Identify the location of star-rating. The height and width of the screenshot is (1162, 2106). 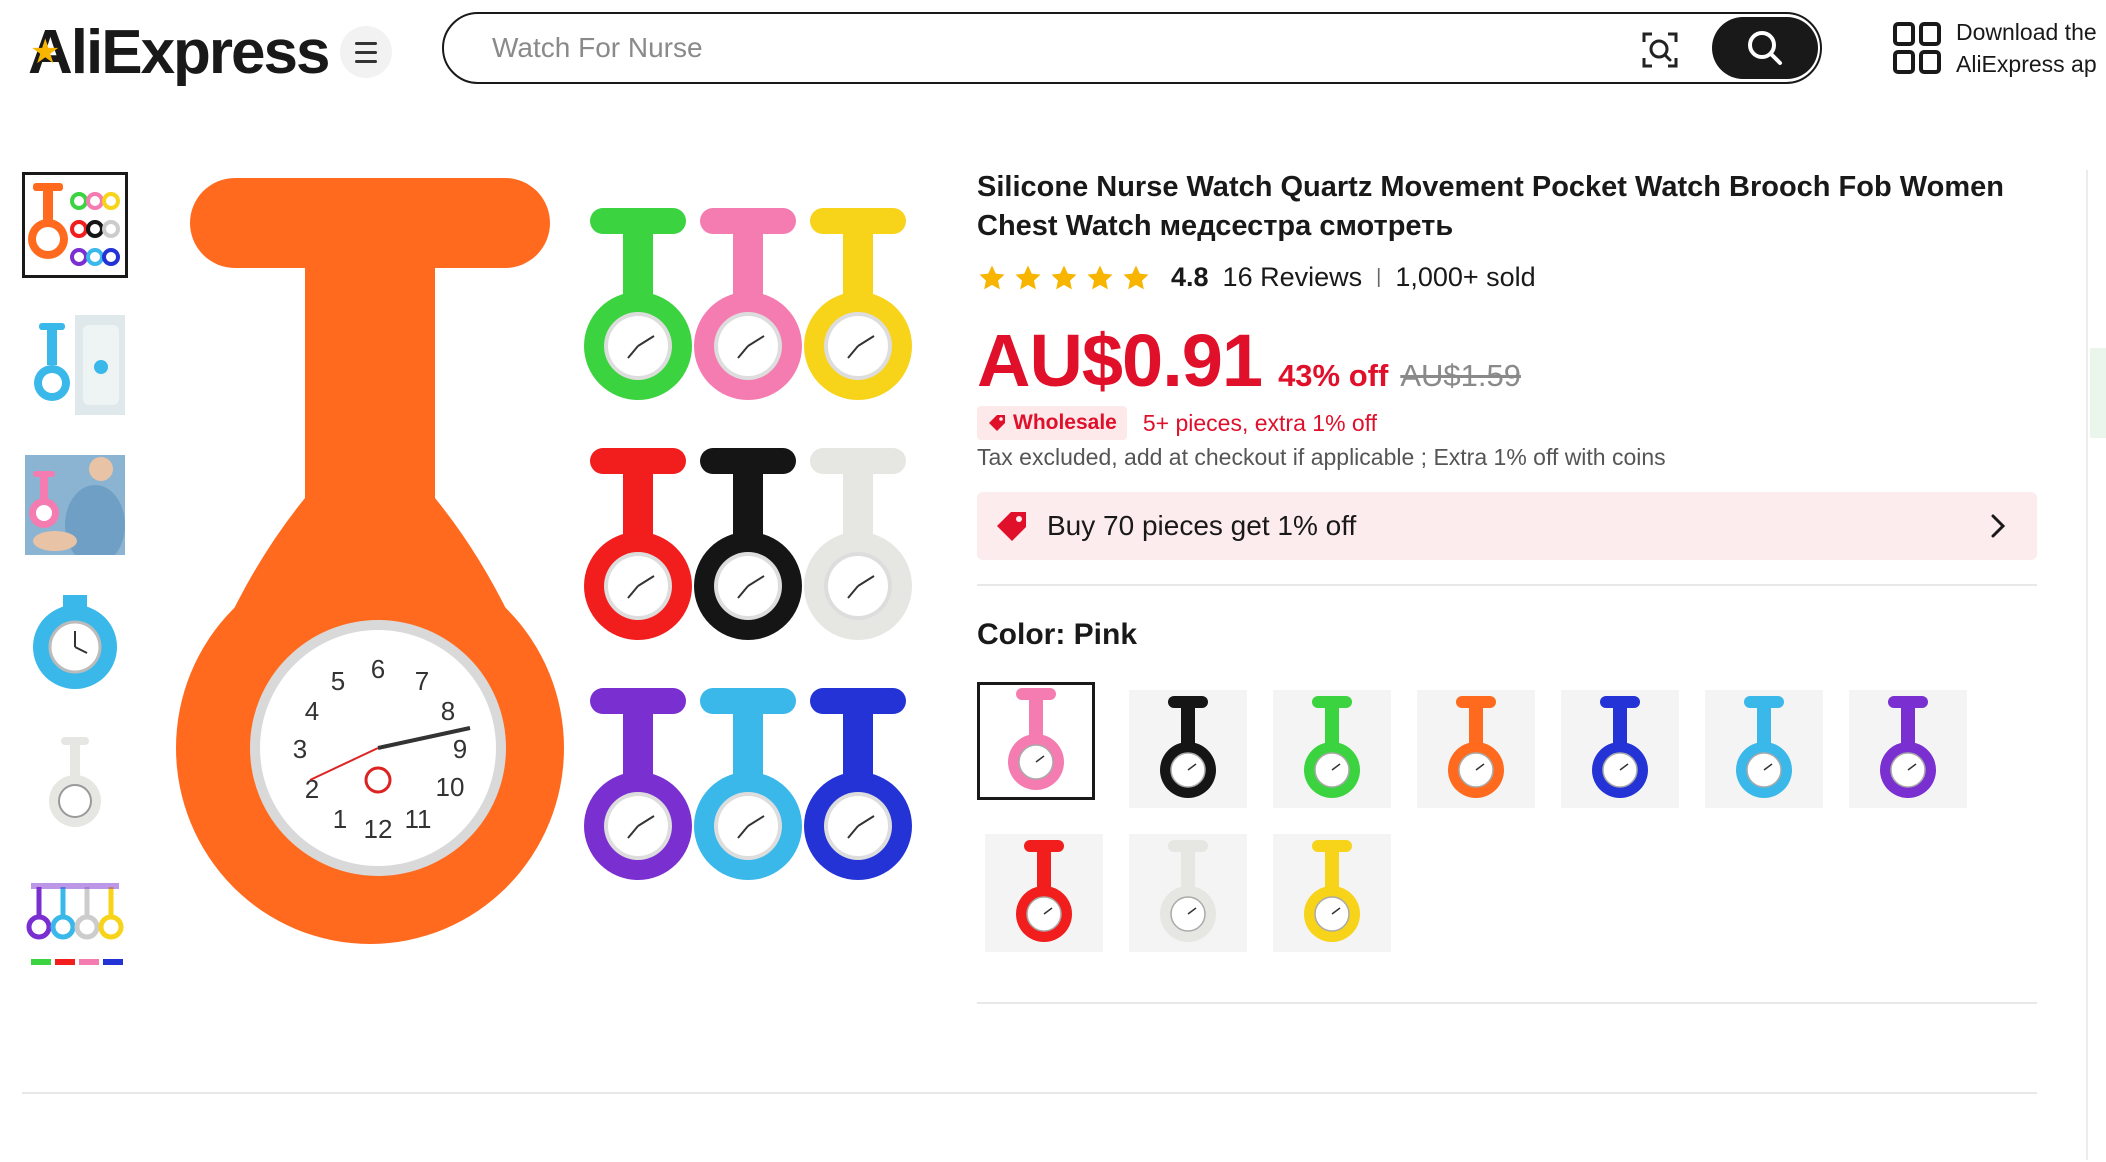
(1067, 278).